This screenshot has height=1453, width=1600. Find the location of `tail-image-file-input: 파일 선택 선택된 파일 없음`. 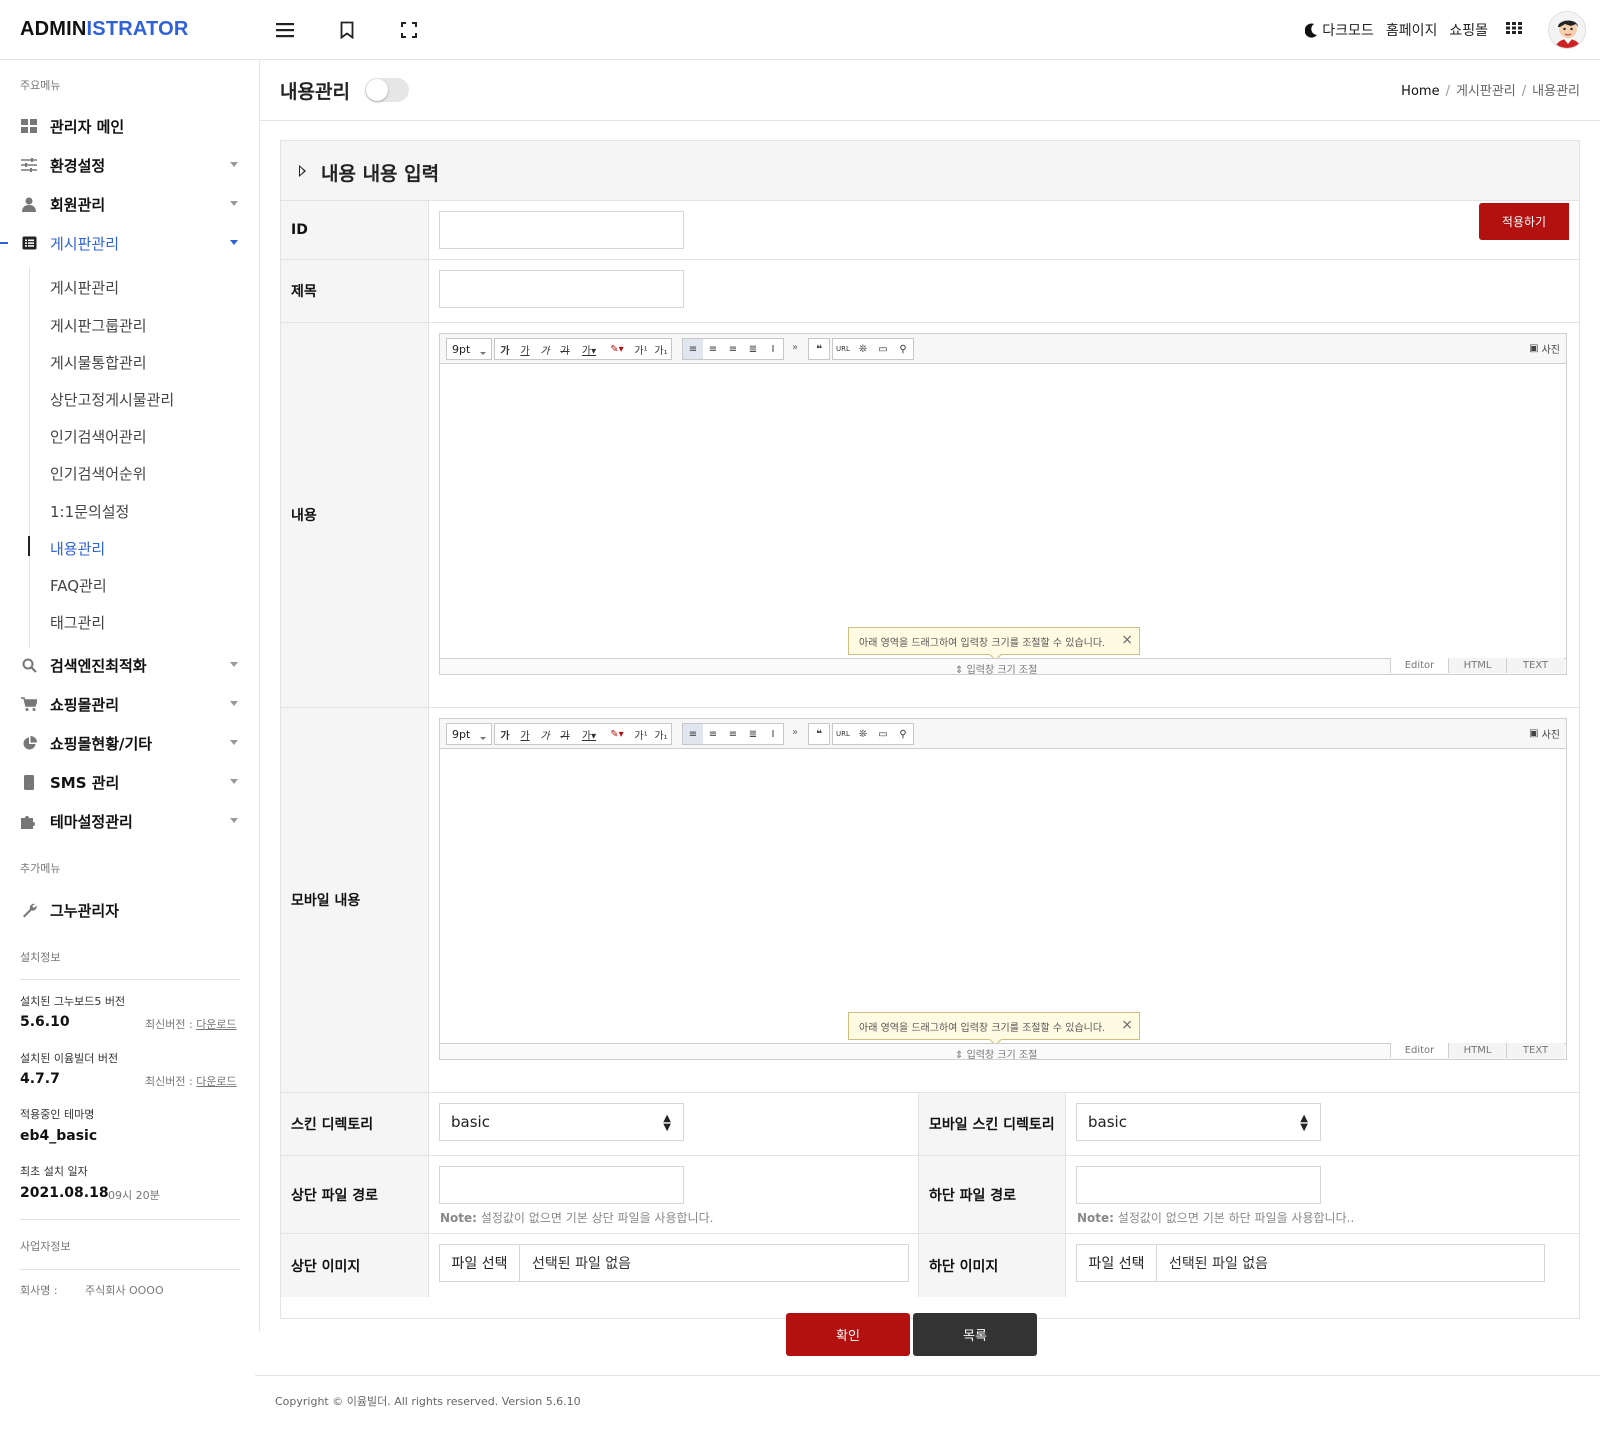

tail-image-file-input: 파일 선택 선택된 파일 없음 is located at coordinates (1310, 1263).